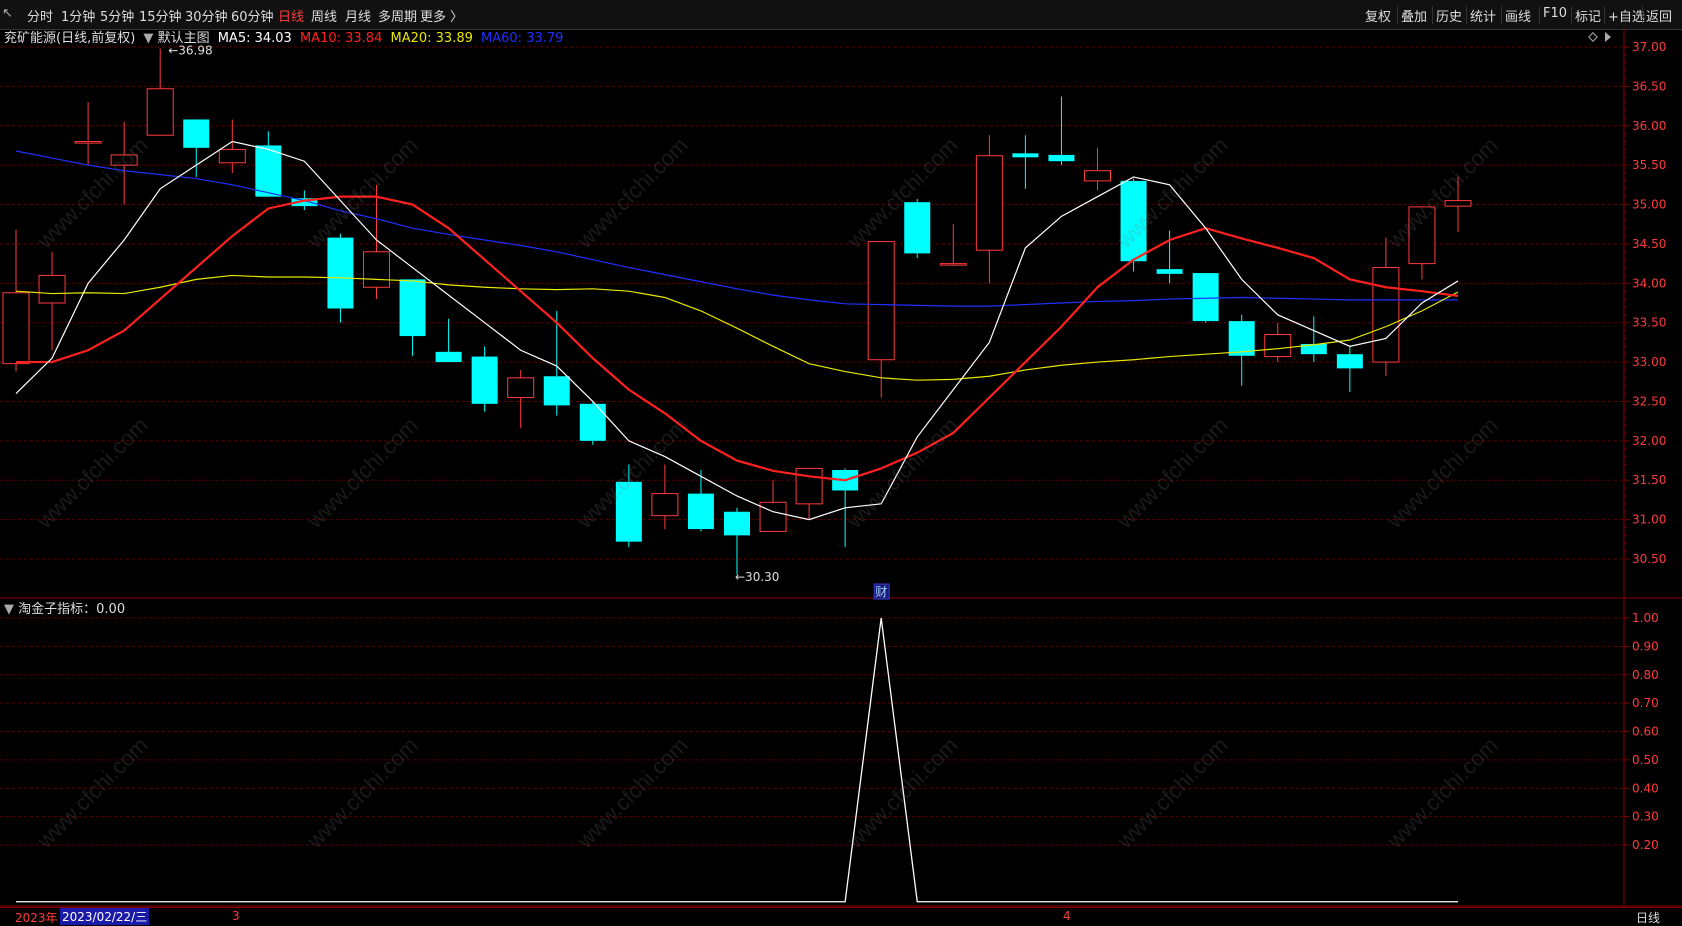 Image resolution: width=1682 pixels, height=926 pixels. Describe the element at coordinates (841, 916) in the screenshot. I see `time-axis: 2023年 2023/02/22/三 3 4 日线` at that location.